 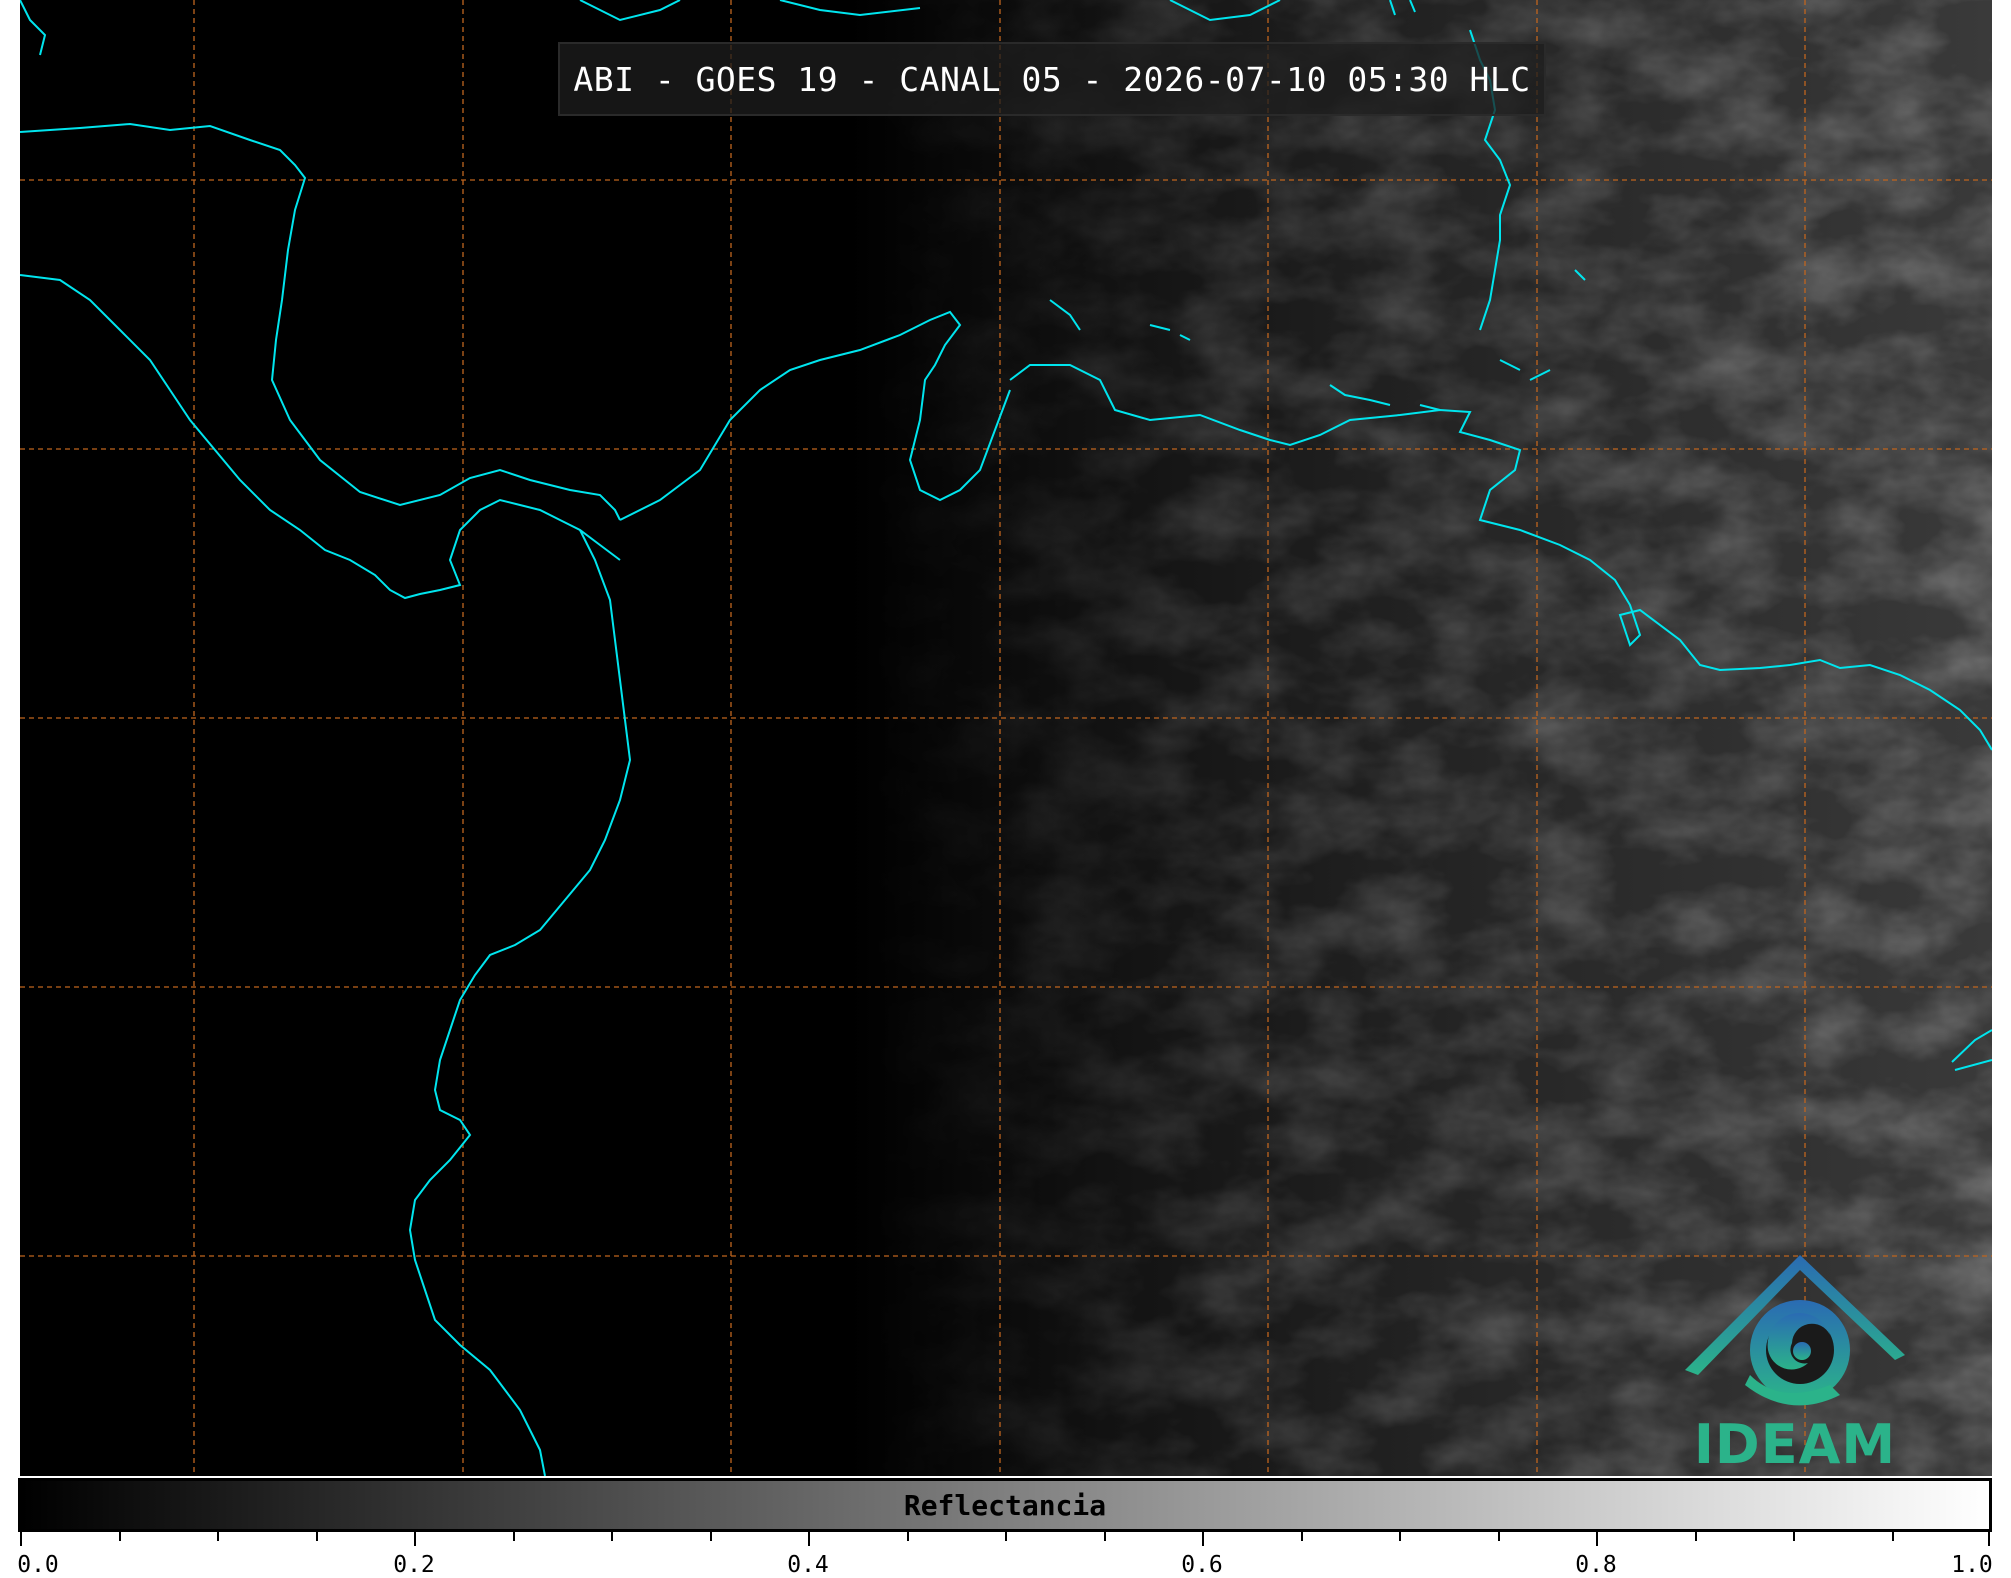 What do you see at coordinates (414, 1565) in the screenshot?
I see `colorbar-tick-label: 0.2` at bounding box center [414, 1565].